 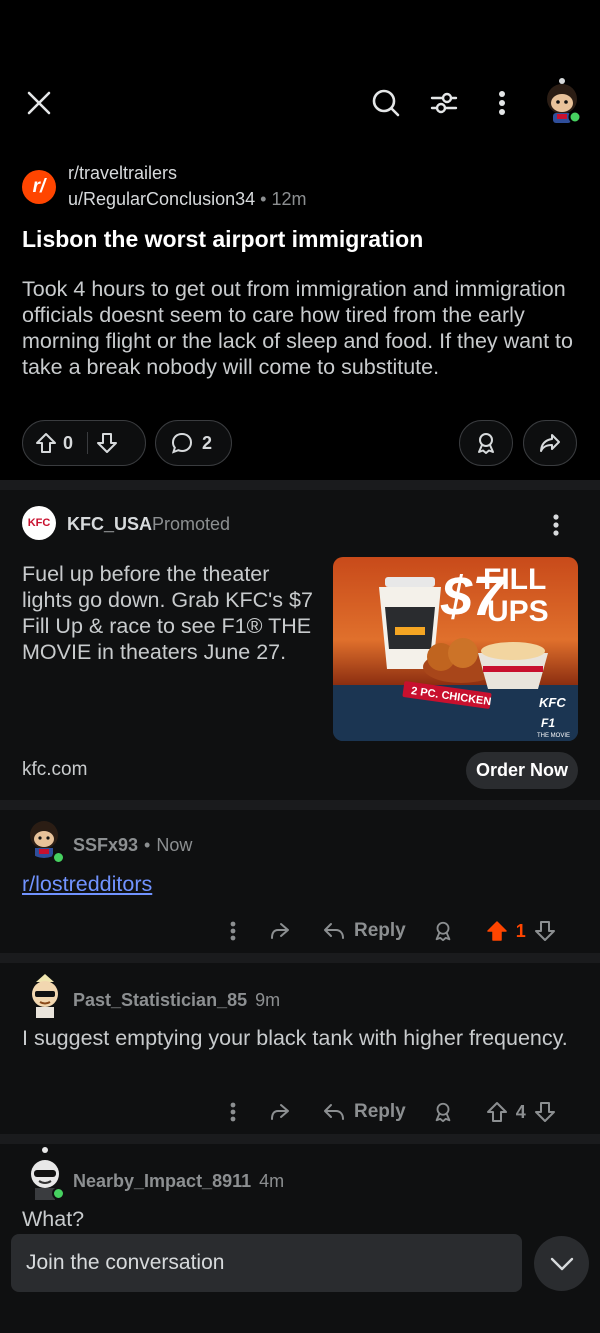 I want to click on ad-more-icon, so click(x=556, y=525).